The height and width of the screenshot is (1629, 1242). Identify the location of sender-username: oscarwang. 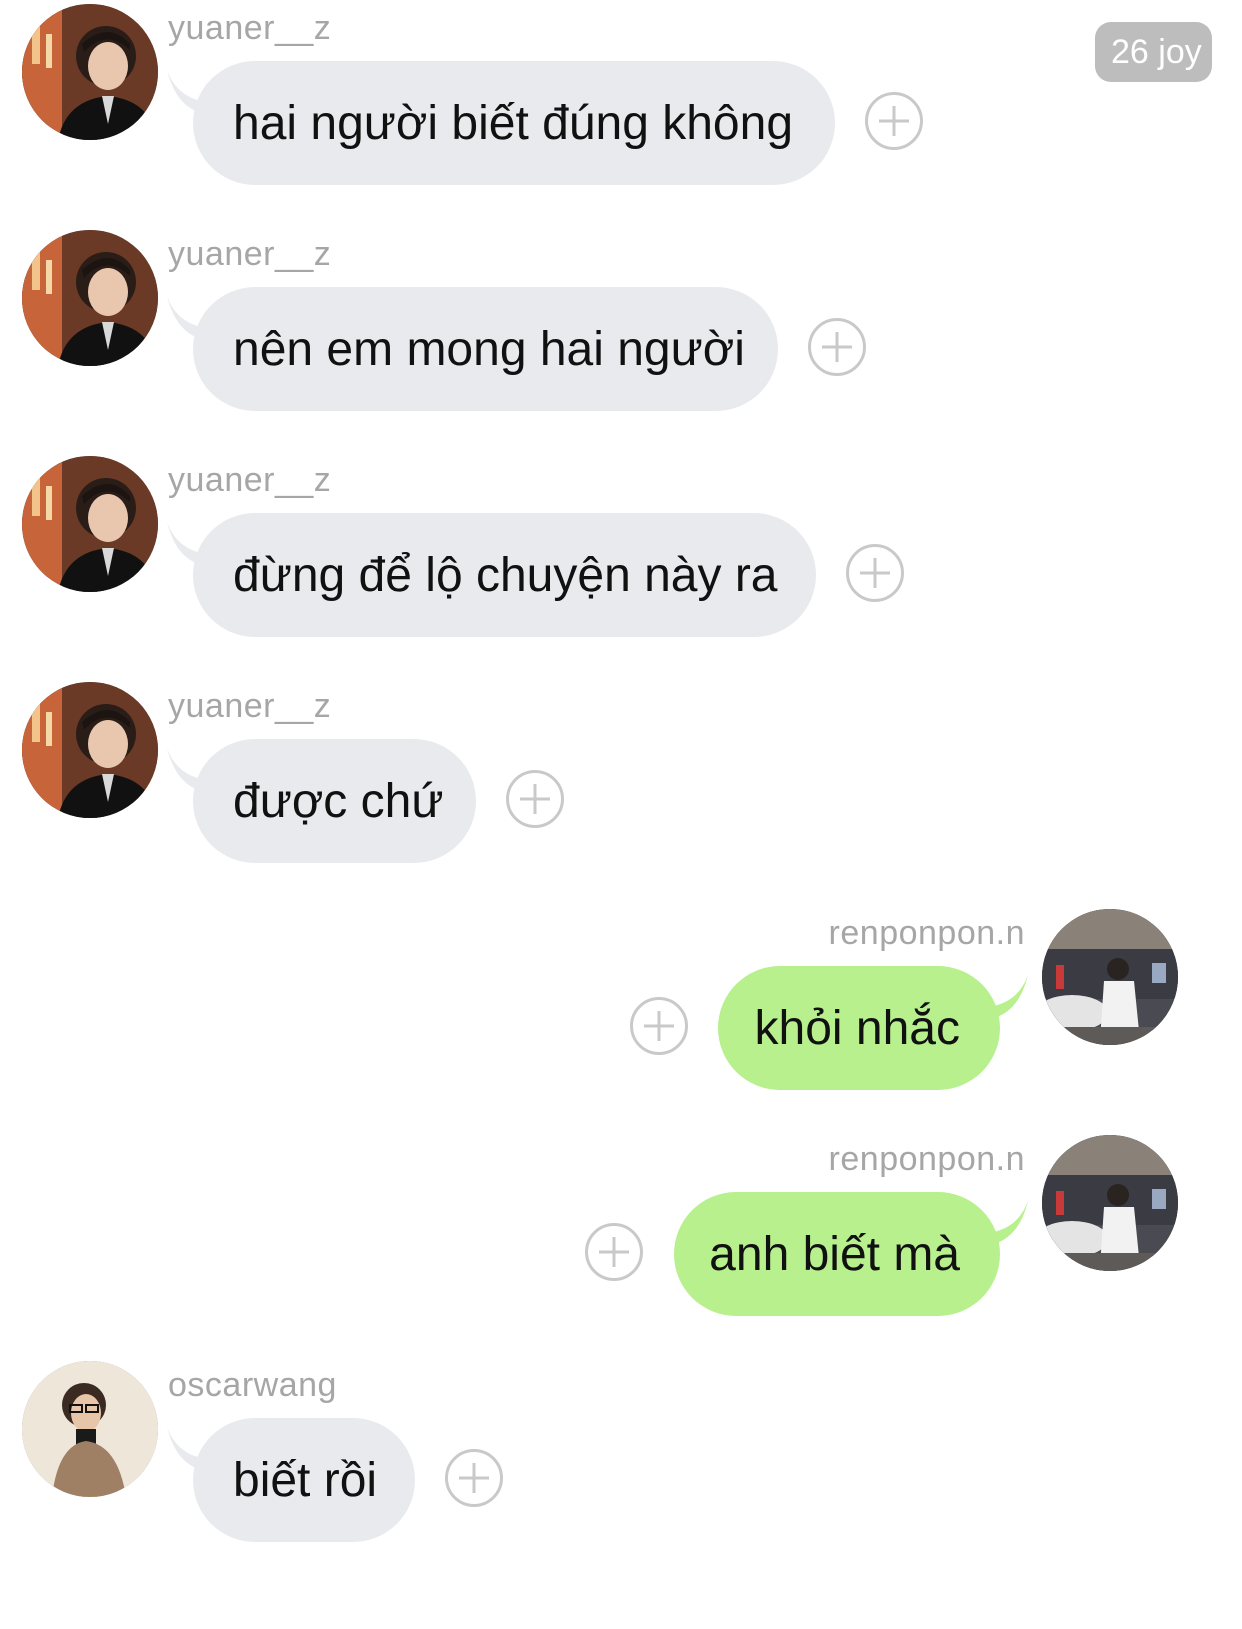
(252, 1385).